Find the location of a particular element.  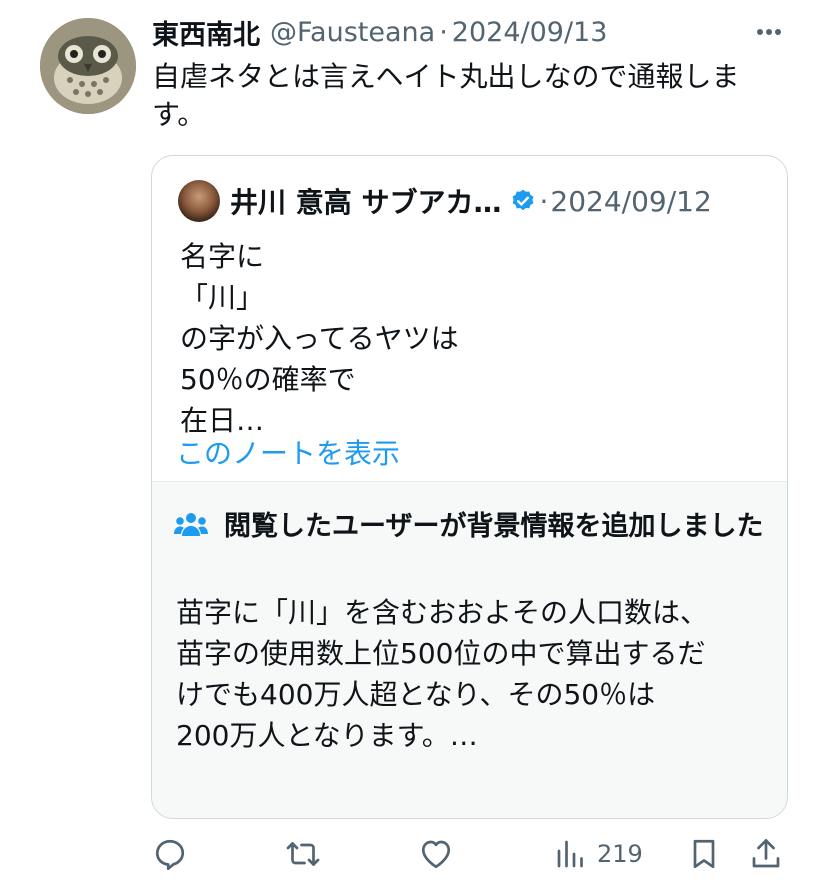

owl-avatar-image is located at coordinates (88, 66).